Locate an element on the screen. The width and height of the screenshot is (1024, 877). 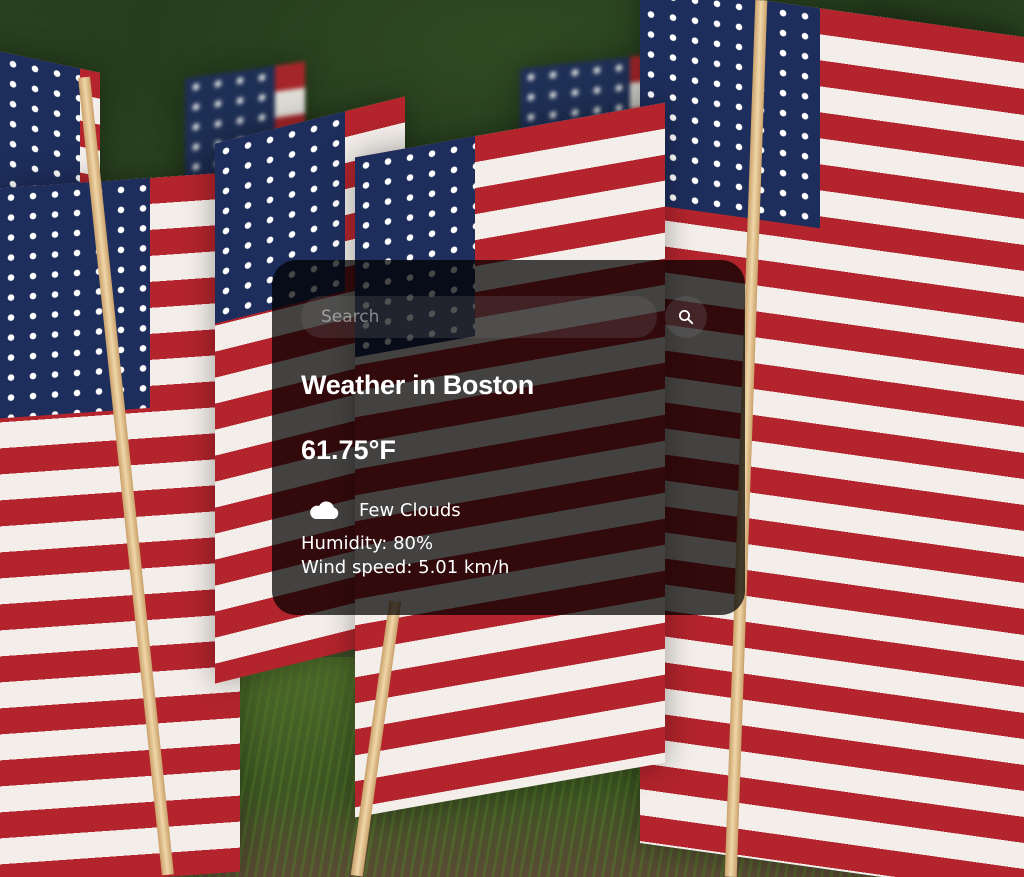
temperature: 61.75°F is located at coordinates (348, 450).